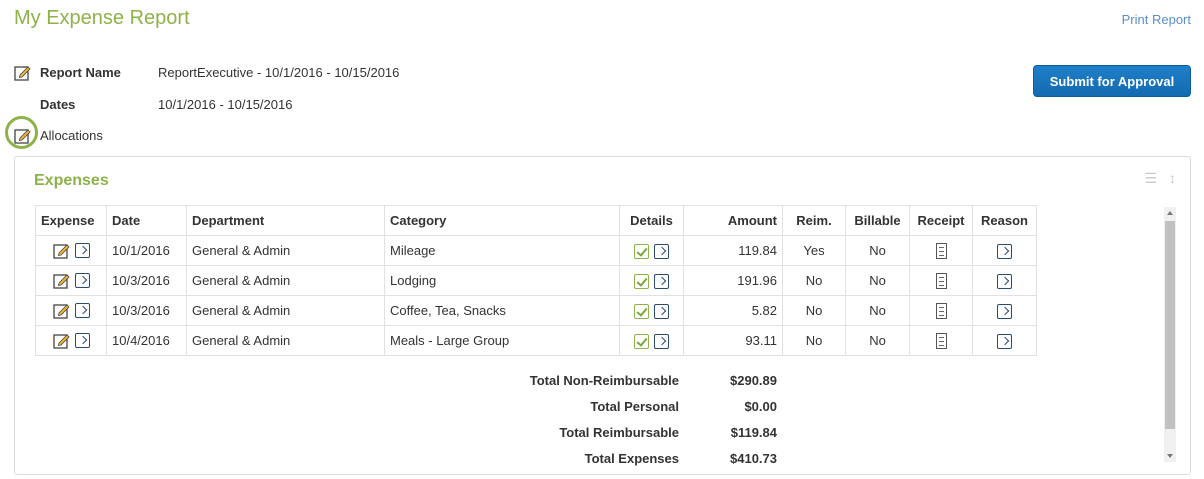 This screenshot has height=479, width=1204. Describe the element at coordinates (22, 135) in the screenshot. I see `edit-allocations-icon` at that location.